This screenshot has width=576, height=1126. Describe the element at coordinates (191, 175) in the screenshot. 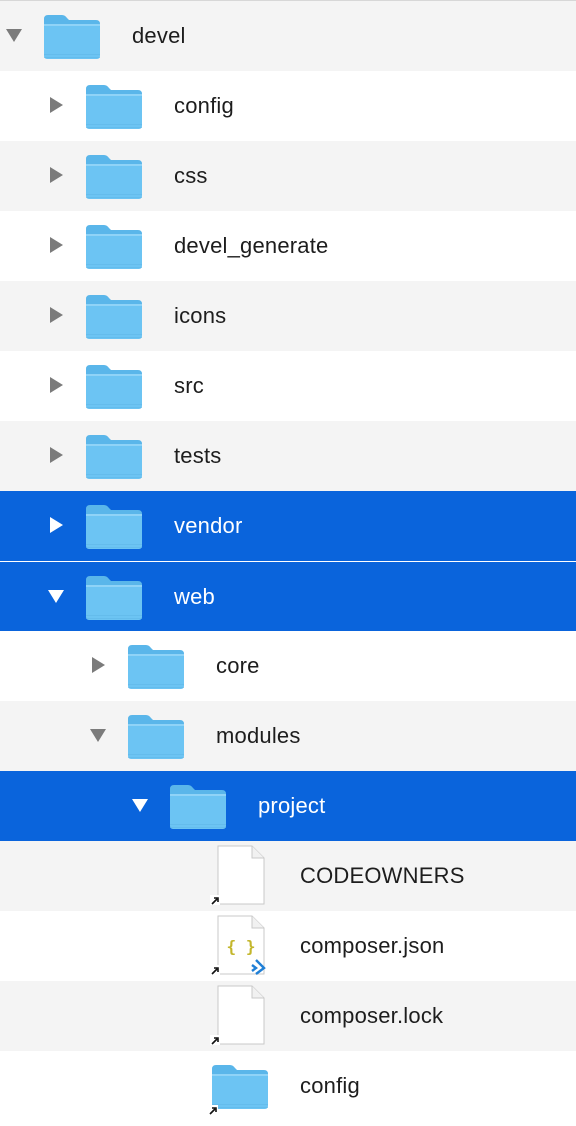

I see `tree-item-label: css` at that location.